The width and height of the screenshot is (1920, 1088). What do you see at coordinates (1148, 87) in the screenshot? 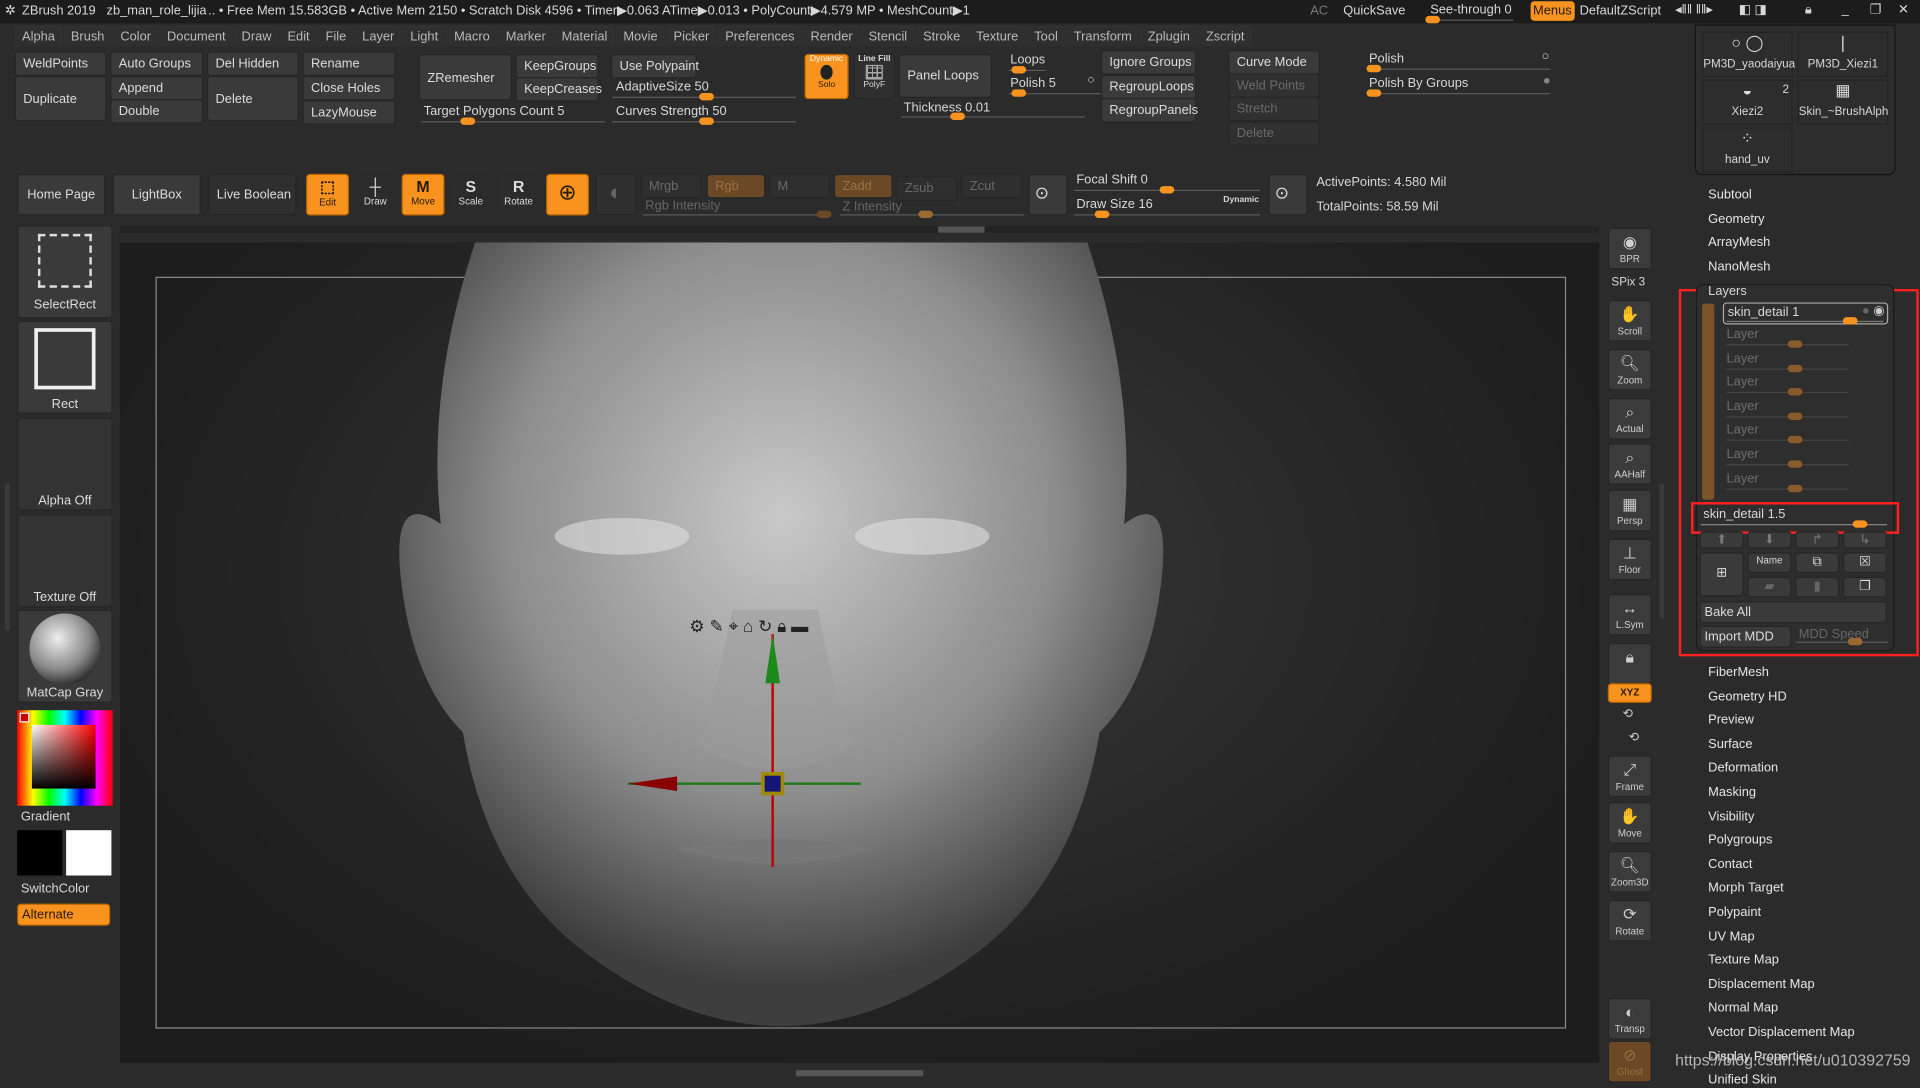
I see `regroup-loops-button: RegroupLoops` at bounding box center [1148, 87].